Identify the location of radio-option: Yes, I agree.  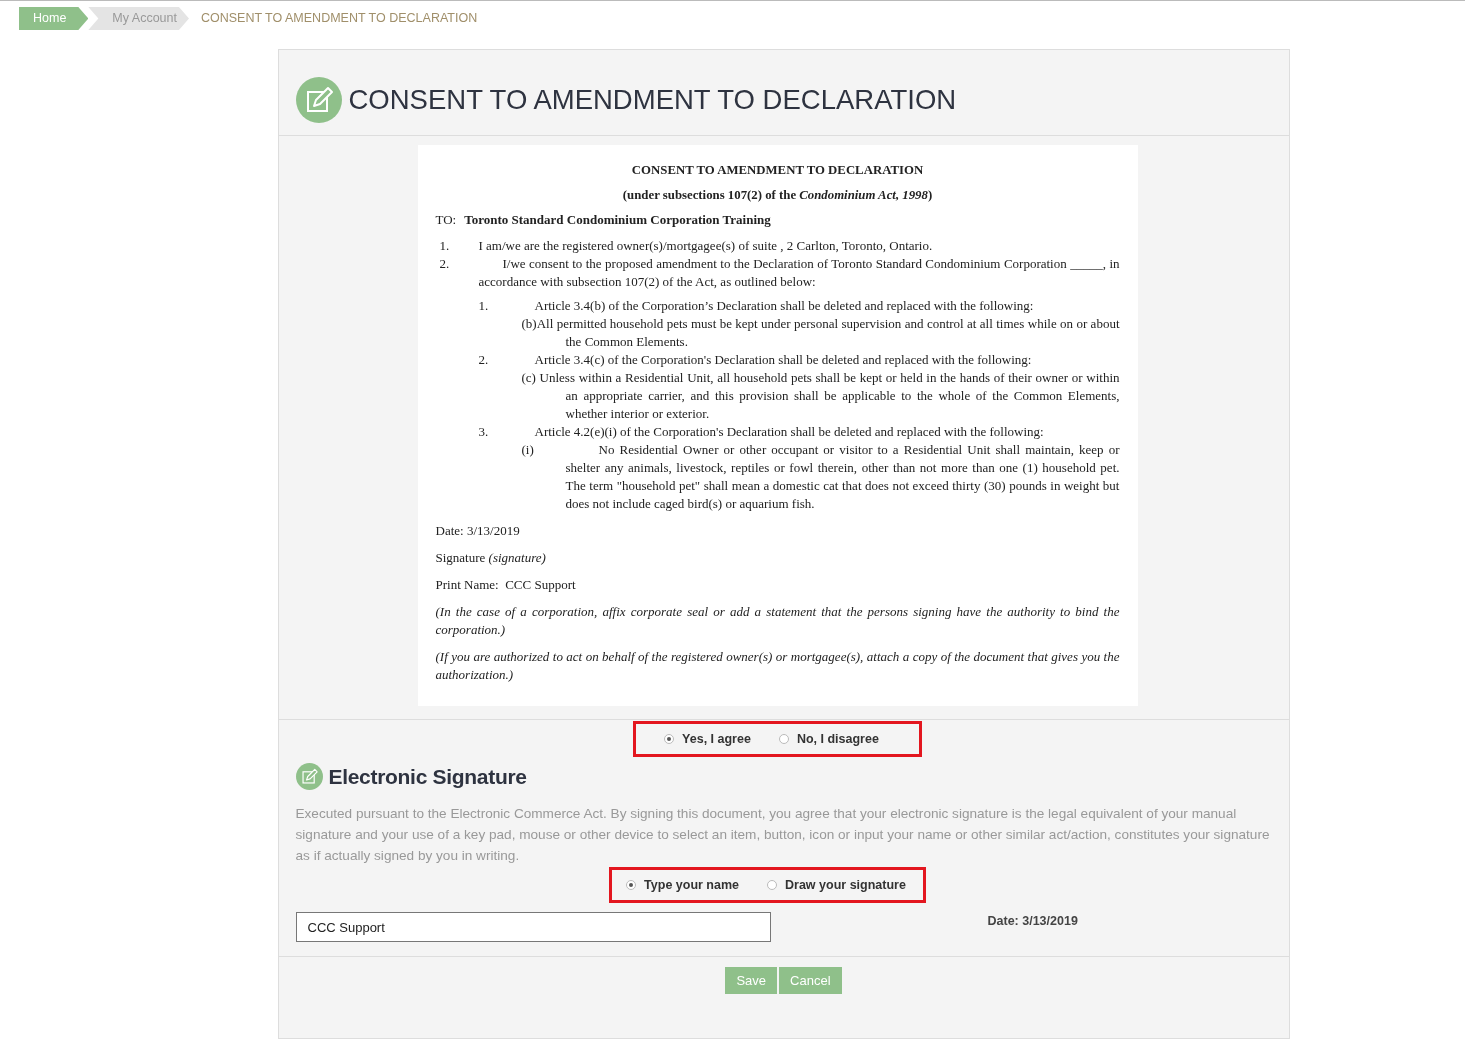
(707, 739).